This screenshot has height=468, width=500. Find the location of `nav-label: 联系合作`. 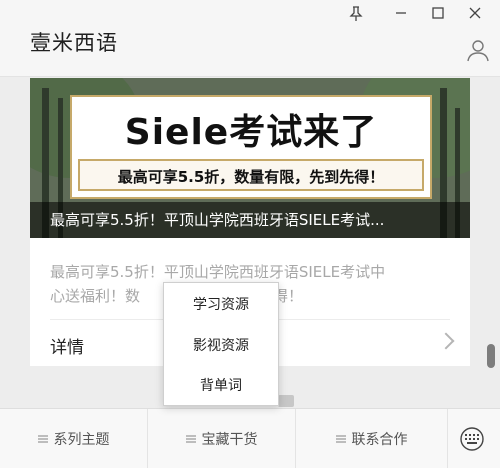

nav-label: 联系合作 is located at coordinates (379, 440).